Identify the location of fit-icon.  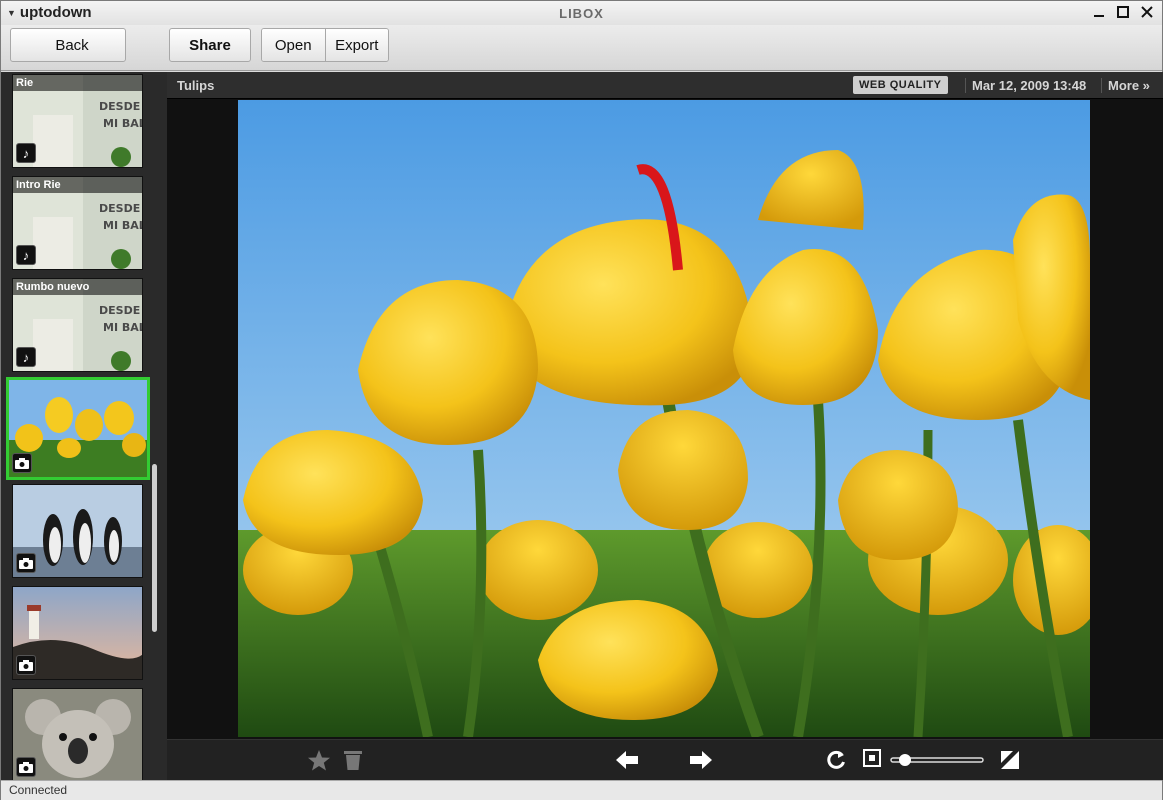
(872, 758).